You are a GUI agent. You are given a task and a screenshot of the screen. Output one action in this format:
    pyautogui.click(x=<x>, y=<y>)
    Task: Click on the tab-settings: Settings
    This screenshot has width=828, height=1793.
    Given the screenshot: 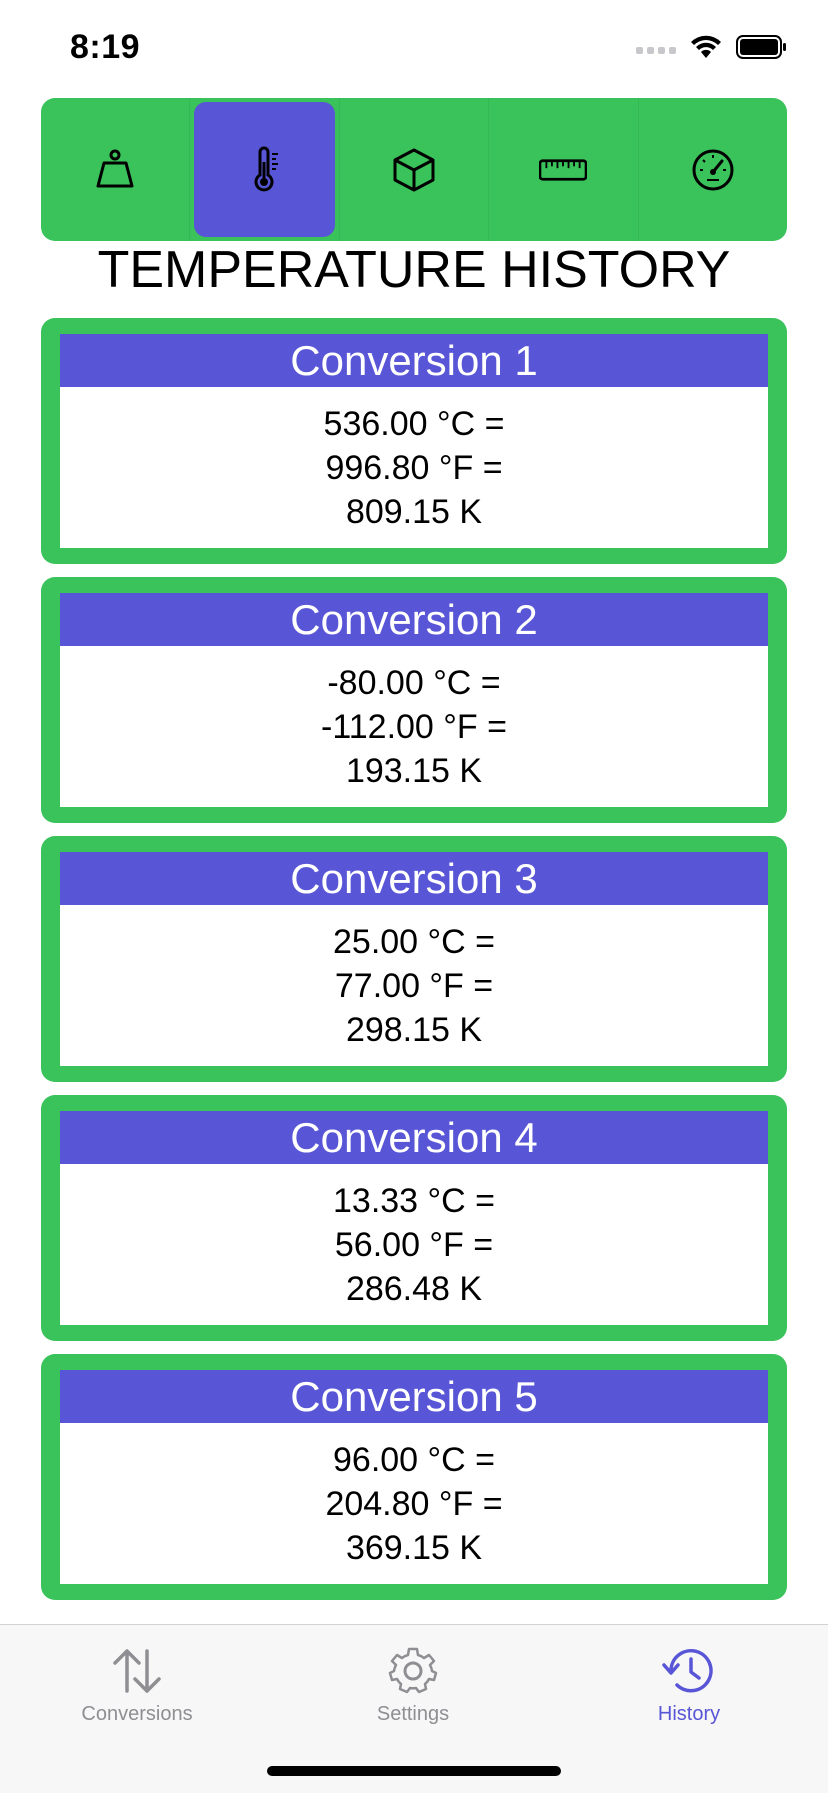 What is the action you would take?
    pyautogui.click(x=413, y=1680)
    